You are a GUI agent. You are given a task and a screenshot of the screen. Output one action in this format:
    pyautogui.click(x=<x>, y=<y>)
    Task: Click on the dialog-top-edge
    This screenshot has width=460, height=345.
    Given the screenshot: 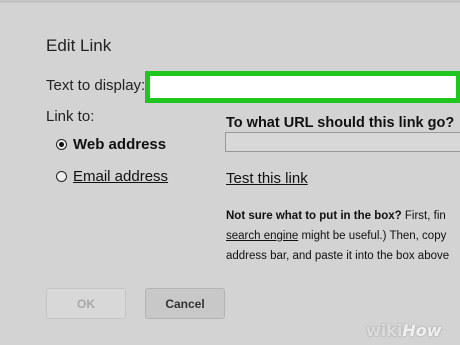 What is the action you would take?
    pyautogui.click(x=230, y=1)
    